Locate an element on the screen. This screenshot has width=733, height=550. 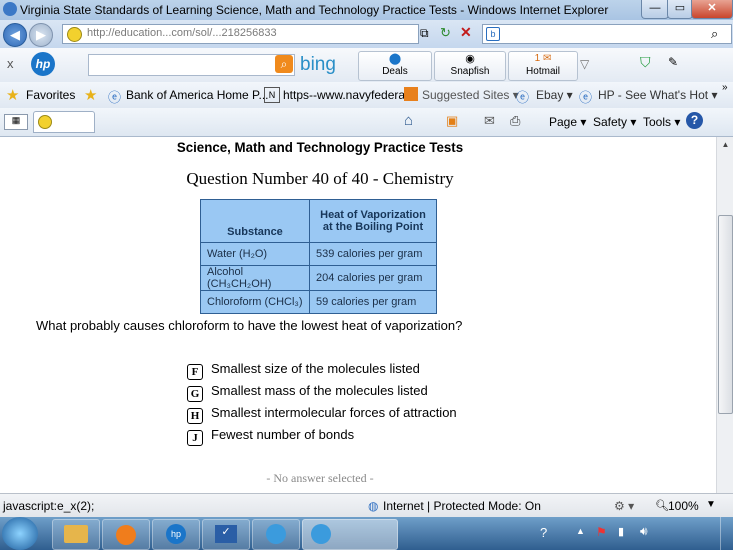
address-url: http://education...com/sol/...218256833 is located at coordinates (182, 33).